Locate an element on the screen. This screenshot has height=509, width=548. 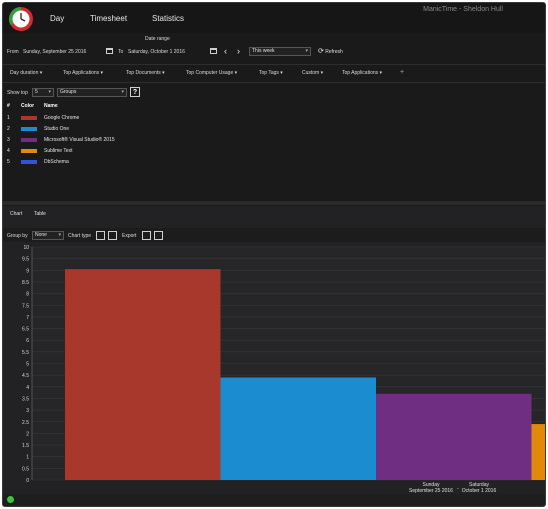
table-row: 4 Sublime Text is located at coordinates (274, 152).